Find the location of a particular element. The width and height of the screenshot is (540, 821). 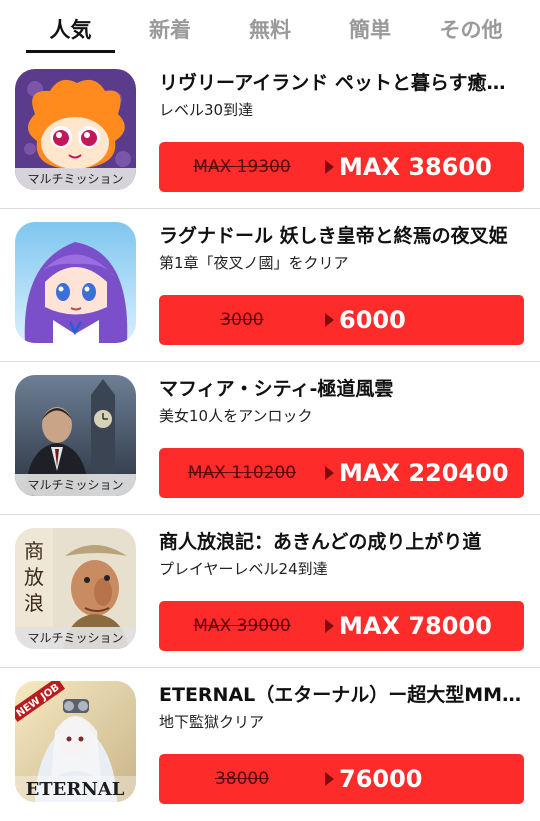

reward-button: 3000 6000 is located at coordinates (341, 320).